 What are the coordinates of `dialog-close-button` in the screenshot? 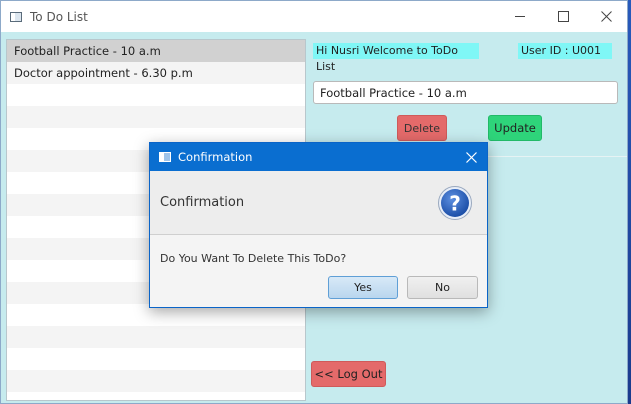 It's located at (471, 157).